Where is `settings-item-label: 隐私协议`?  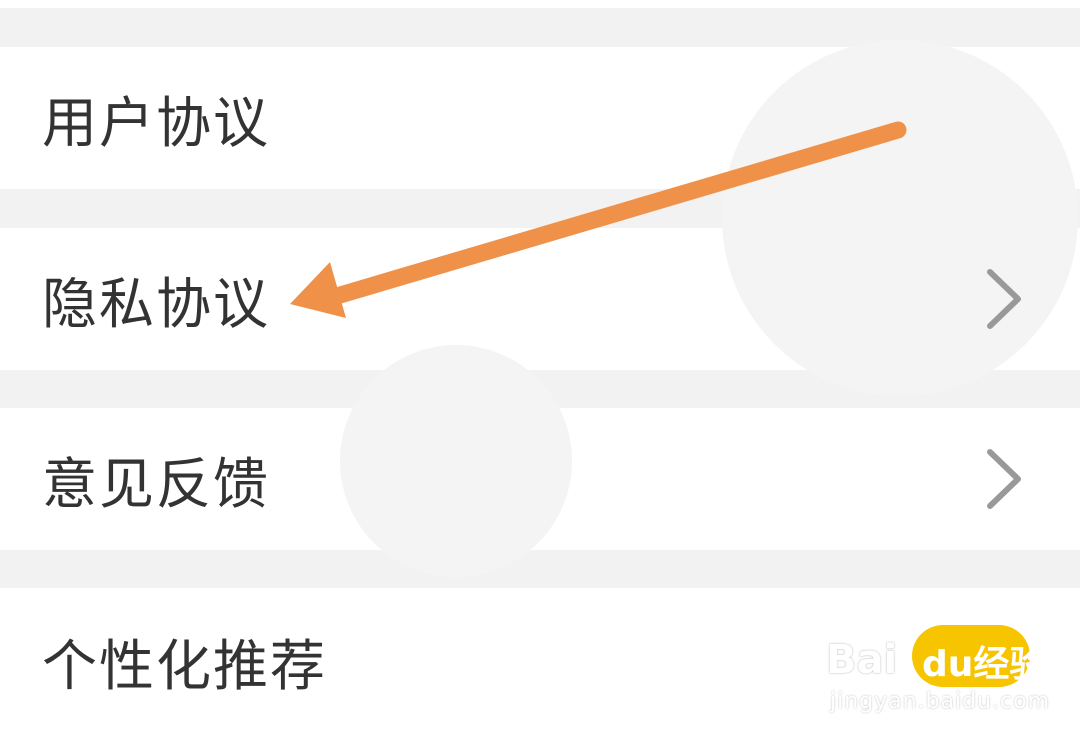
settings-item-label: 隐私协议 is located at coordinates (156, 304).